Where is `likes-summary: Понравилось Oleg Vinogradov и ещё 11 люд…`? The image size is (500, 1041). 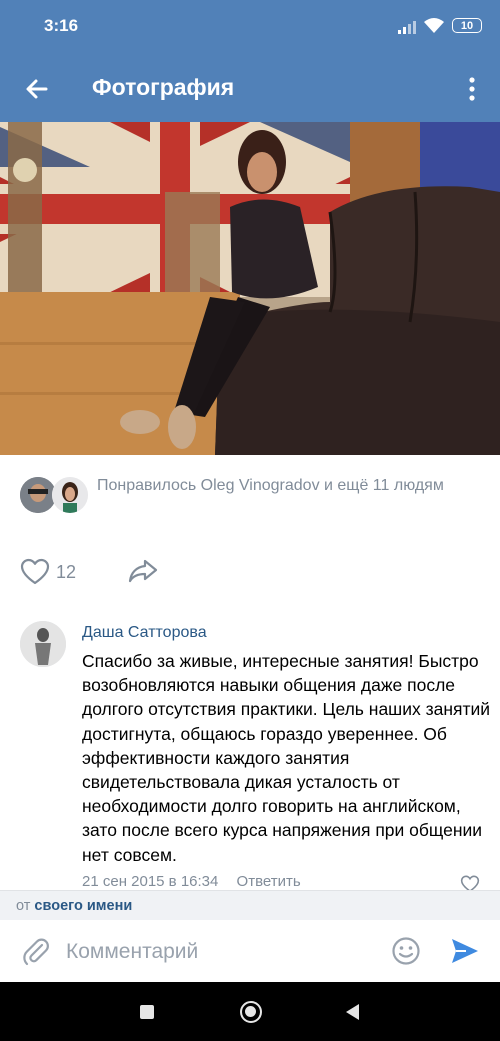
likes-summary: Понравилось Oleg Vinogradov и ещё 11 люд… is located at coordinates (250, 495).